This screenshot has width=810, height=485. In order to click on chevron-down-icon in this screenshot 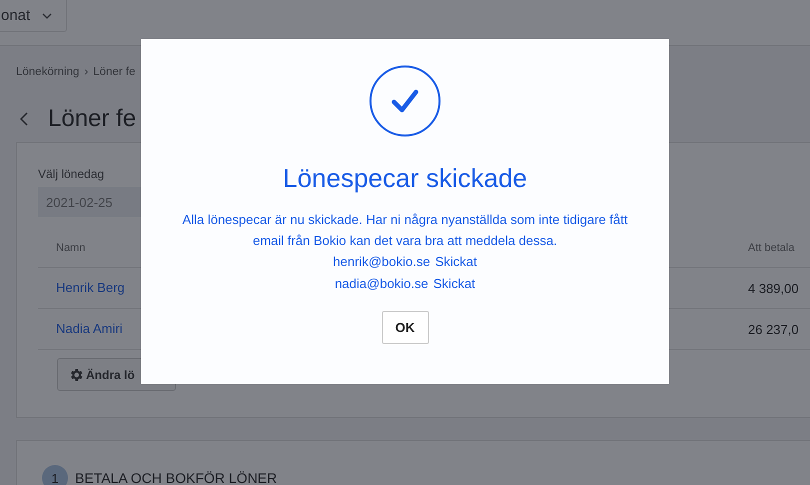, I will do `click(47, 15)`.